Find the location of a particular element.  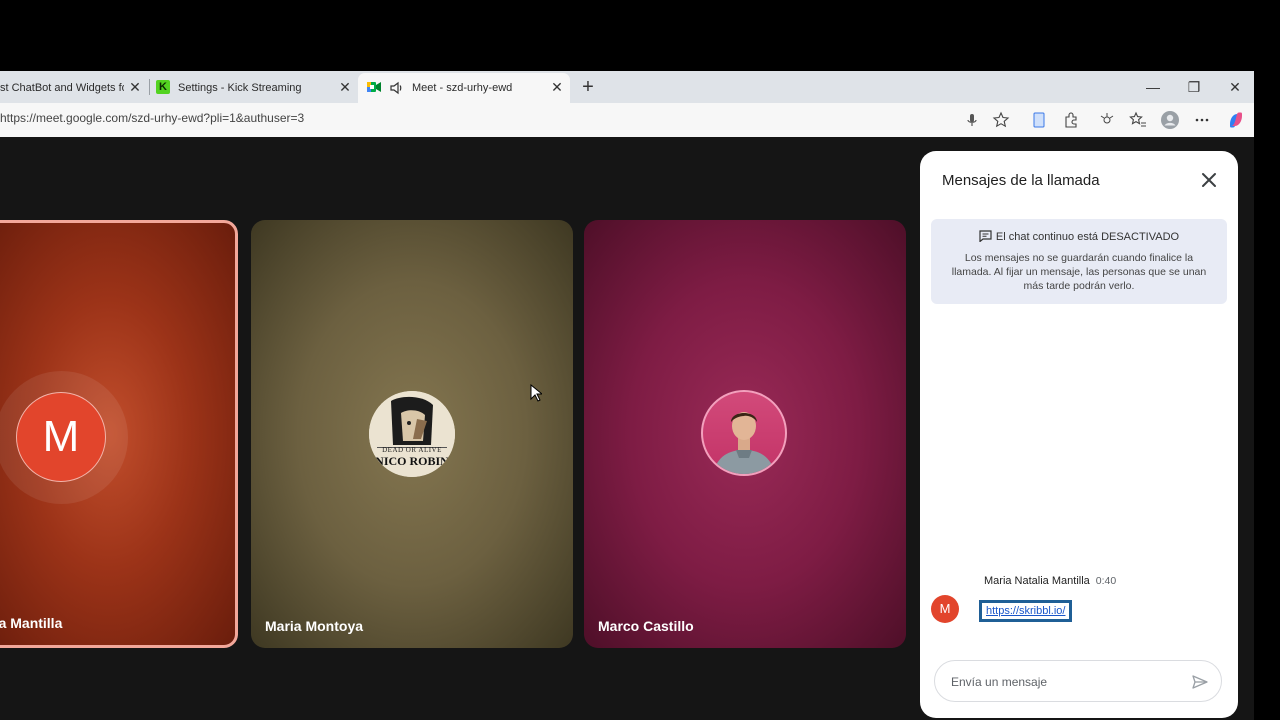

notice-heading-text: El chat continuo está DESACTIVADO is located at coordinates (1087, 237).